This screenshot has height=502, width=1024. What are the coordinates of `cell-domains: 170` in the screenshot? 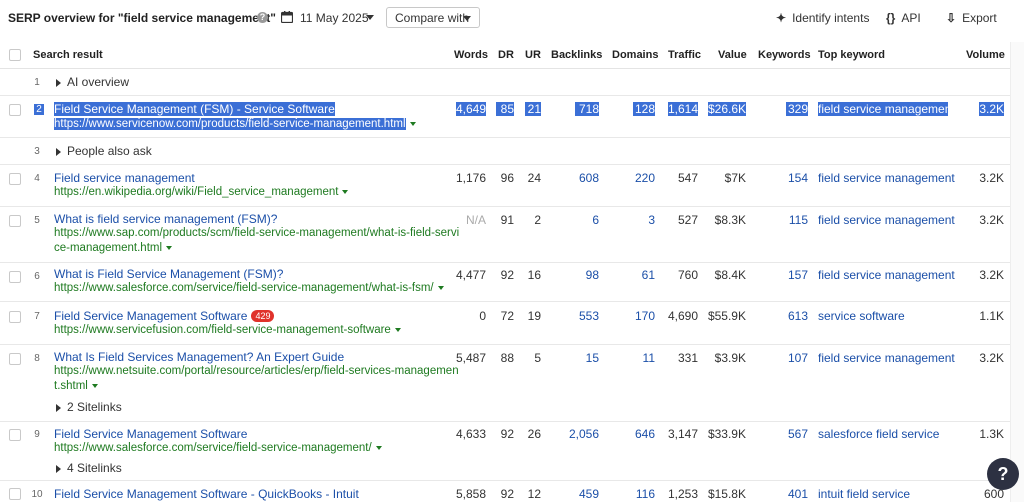 It's located at (644, 316).